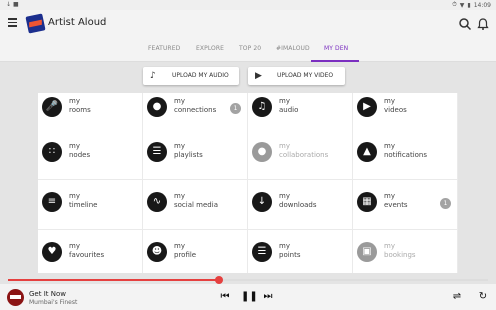  What do you see at coordinates (469, 5) in the screenshot?
I see `battery-icon: ▮` at bounding box center [469, 5].